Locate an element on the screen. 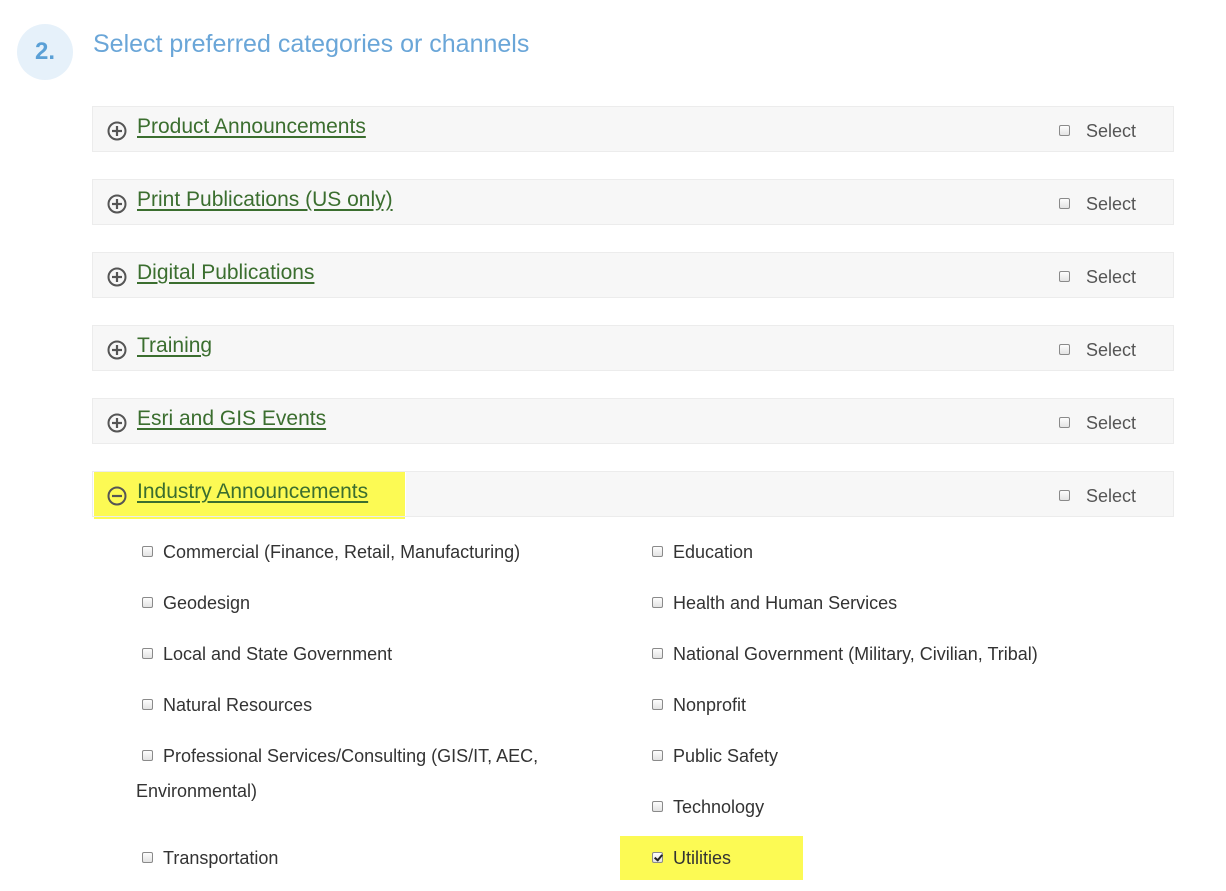 The width and height of the screenshot is (1226, 891). industry-option-label: Public Safety is located at coordinates (726, 756).